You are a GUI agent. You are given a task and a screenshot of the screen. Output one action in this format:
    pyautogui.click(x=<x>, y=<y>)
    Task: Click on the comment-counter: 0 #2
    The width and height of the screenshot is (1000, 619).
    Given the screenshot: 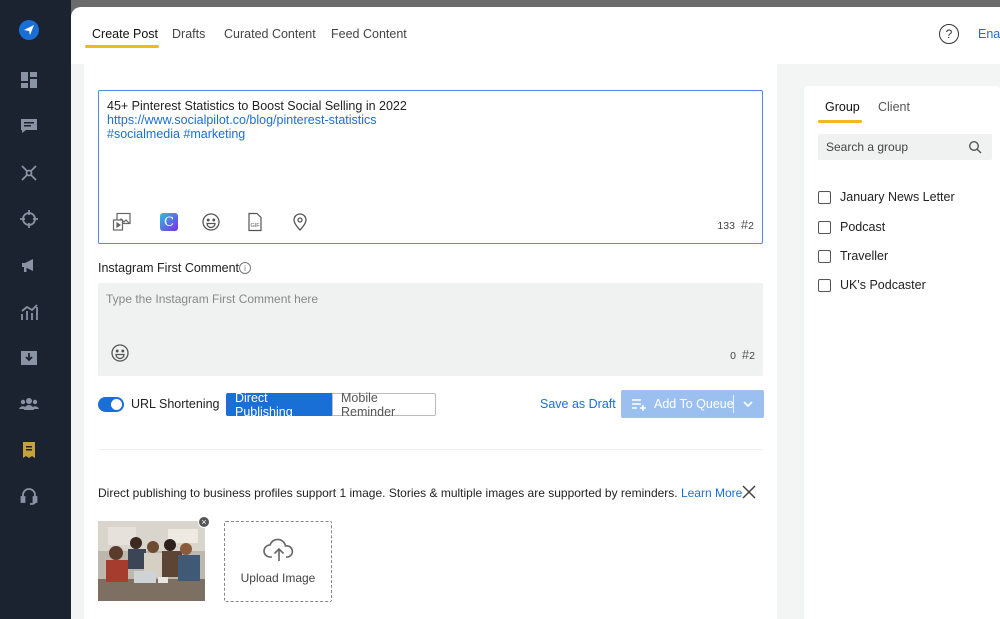 What is the action you would take?
    pyautogui.click(x=742, y=354)
    